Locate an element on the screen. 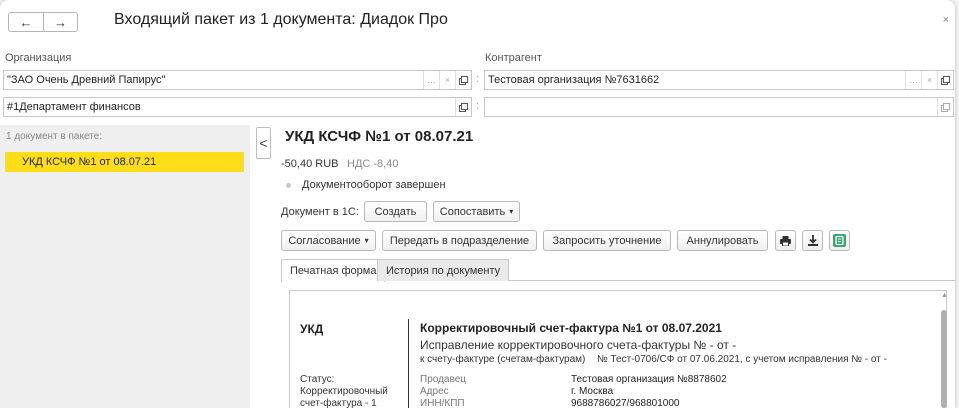 Image resolution: width=959 pixels, height=408 pixels. package-caption: 1 документ в пакете: is located at coordinates (54, 136).